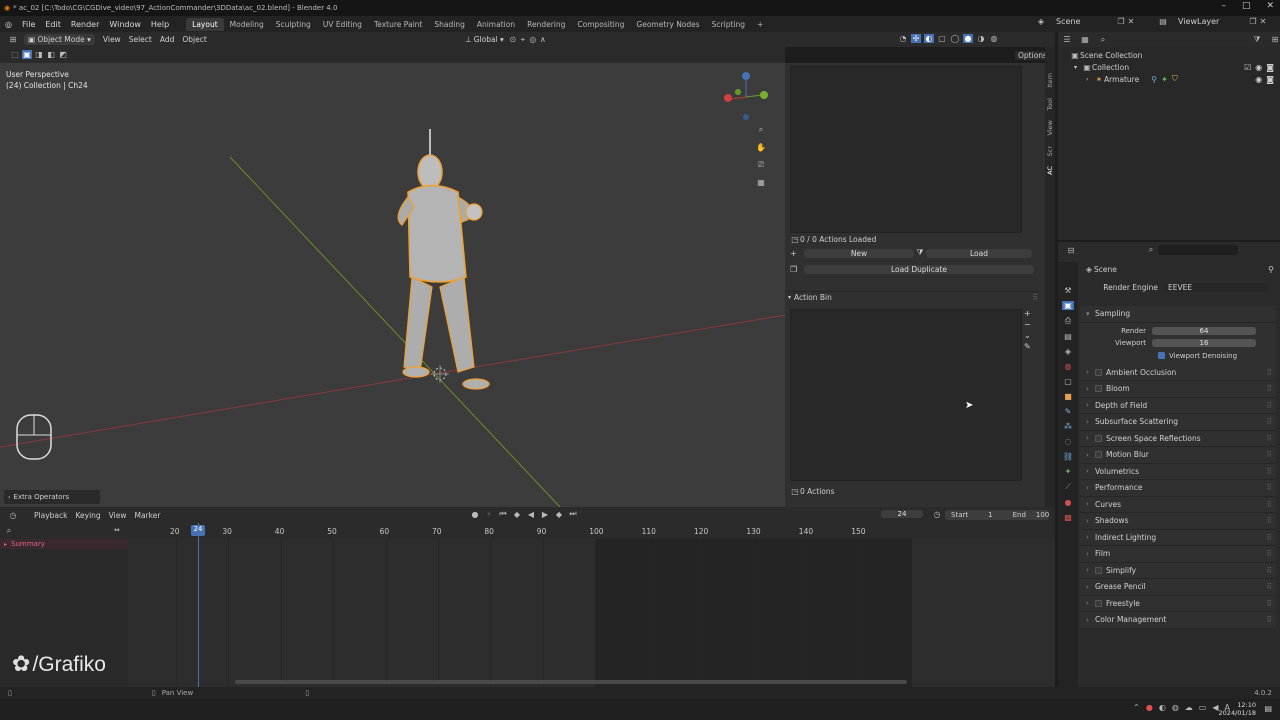  I want to click on summary-channel: ▸ Summary, so click(64, 544).